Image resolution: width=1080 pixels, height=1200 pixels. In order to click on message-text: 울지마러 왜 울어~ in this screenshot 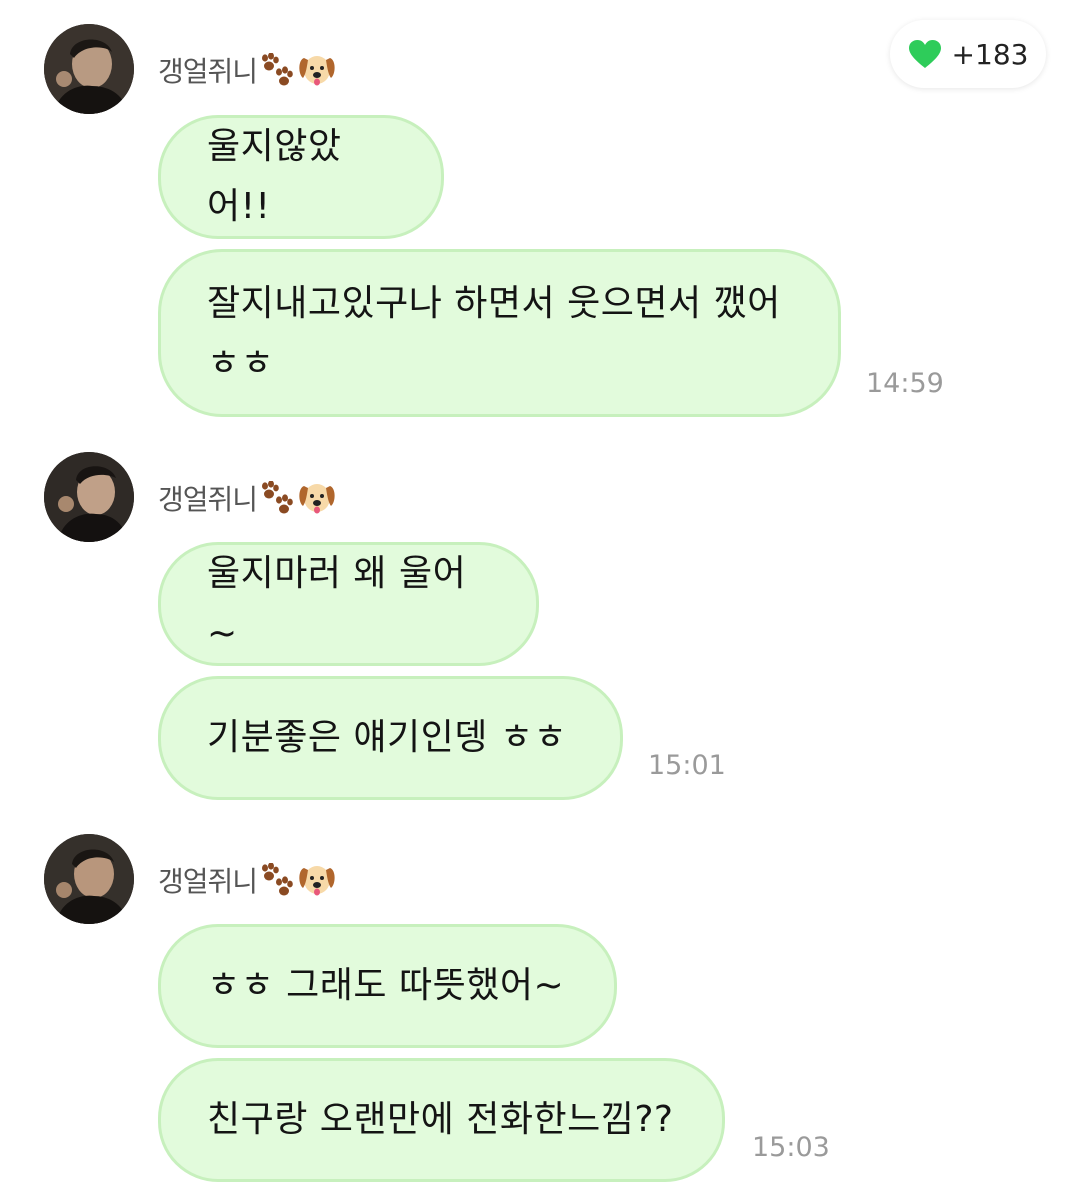, I will do `click(337, 603)`.